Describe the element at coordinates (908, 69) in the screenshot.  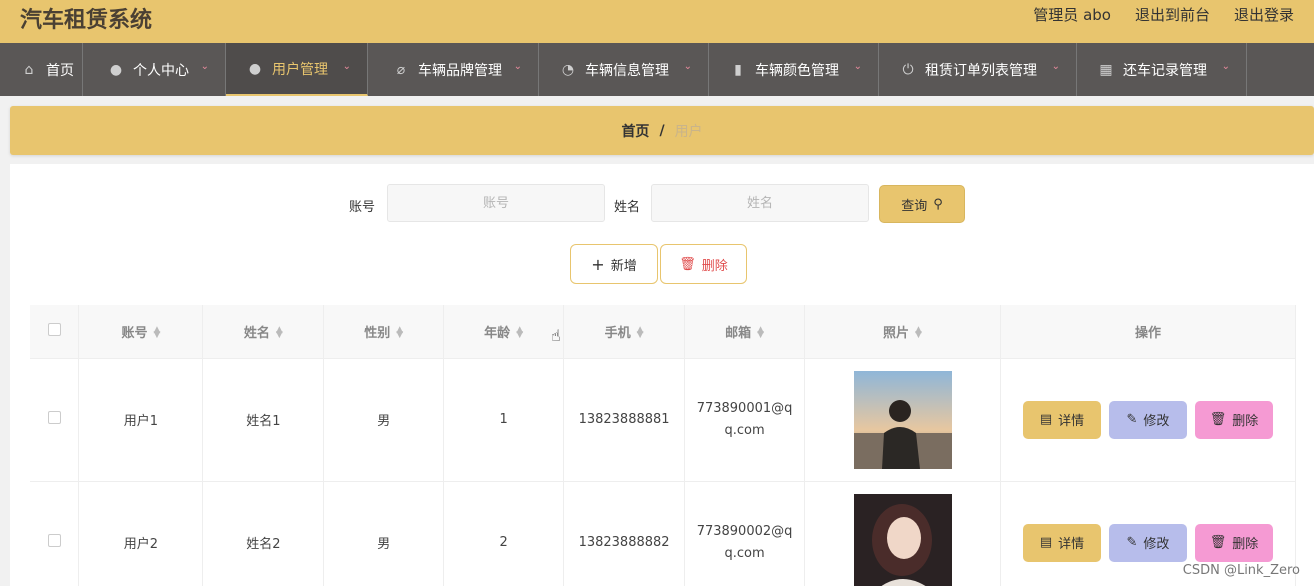
I see `power-icon: ⏻` at that location.